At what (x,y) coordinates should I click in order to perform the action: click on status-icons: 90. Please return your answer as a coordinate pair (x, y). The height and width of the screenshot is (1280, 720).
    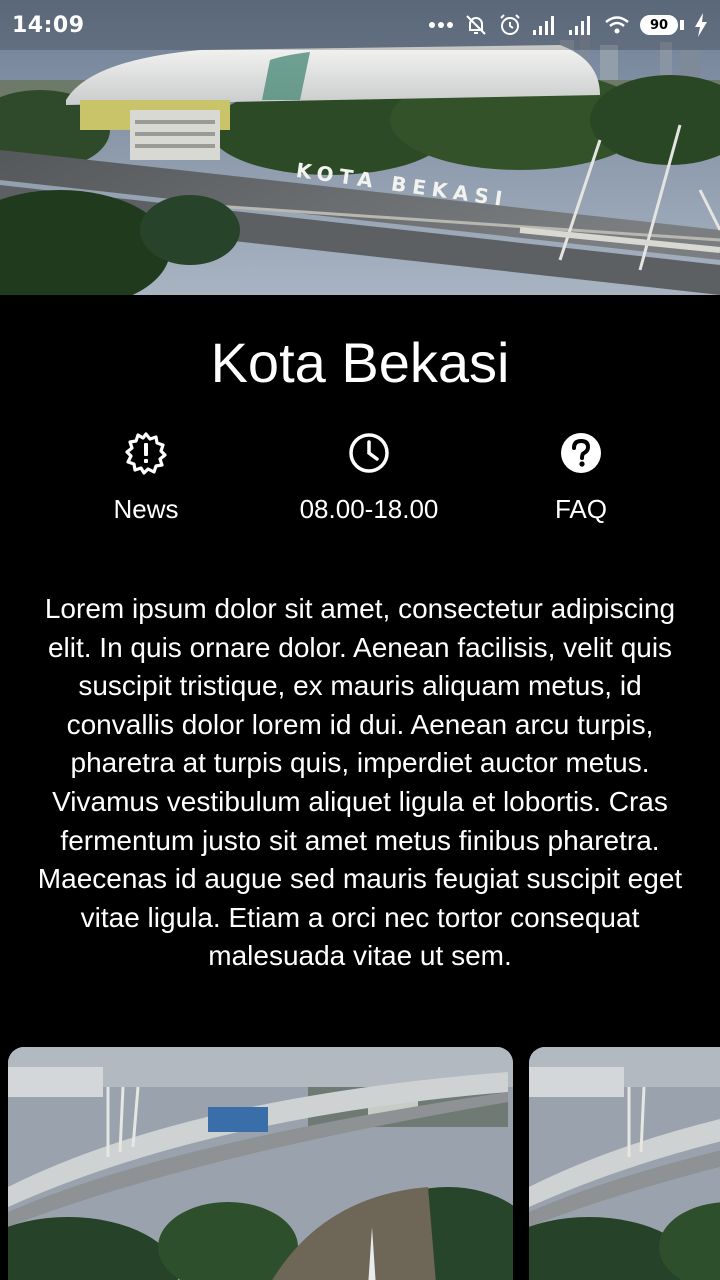
    Looking at the image, I should click on (568, 25).